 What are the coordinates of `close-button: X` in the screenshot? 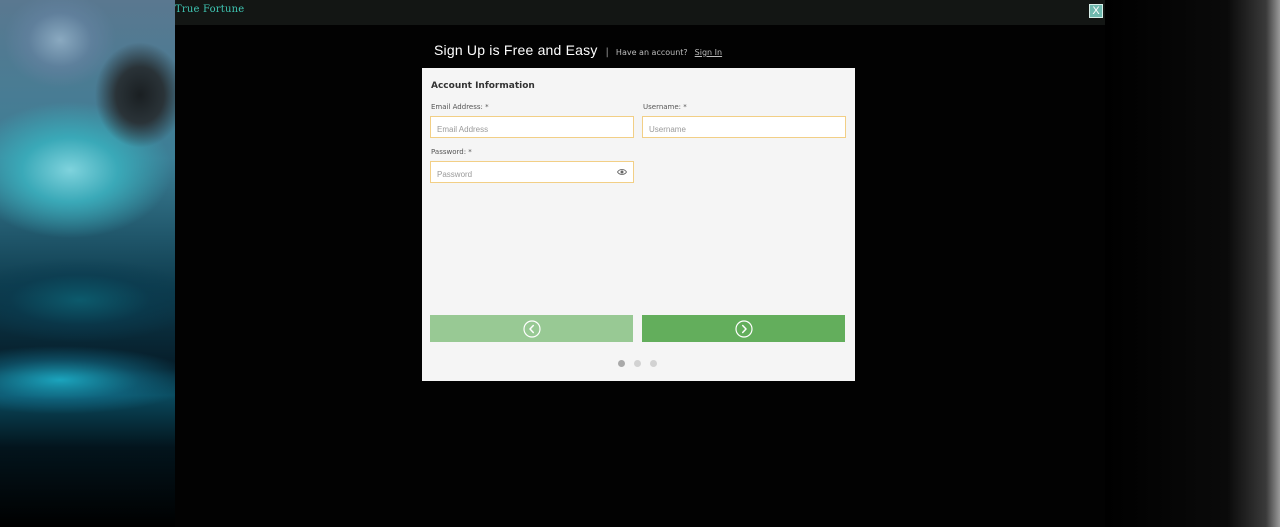 It's located at (1096, 11).